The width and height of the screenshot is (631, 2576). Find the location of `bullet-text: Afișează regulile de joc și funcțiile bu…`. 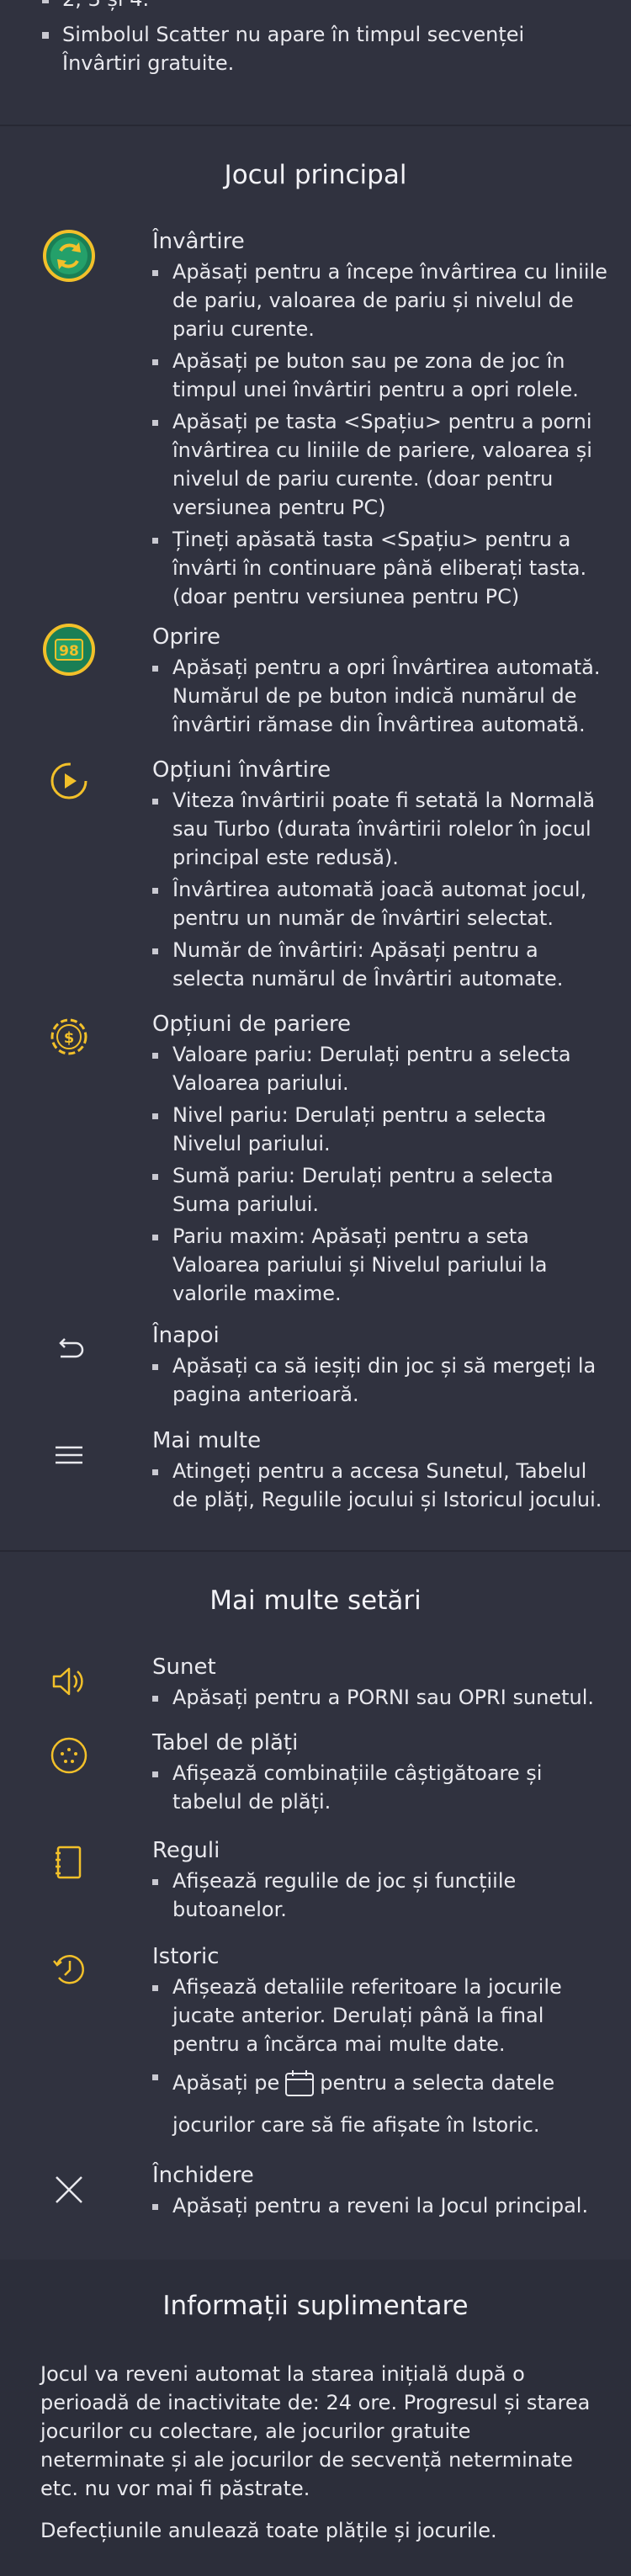

bullet-text: Afișează regulile de joc și funcțiile bu… is located at coordinates (383, 1896).